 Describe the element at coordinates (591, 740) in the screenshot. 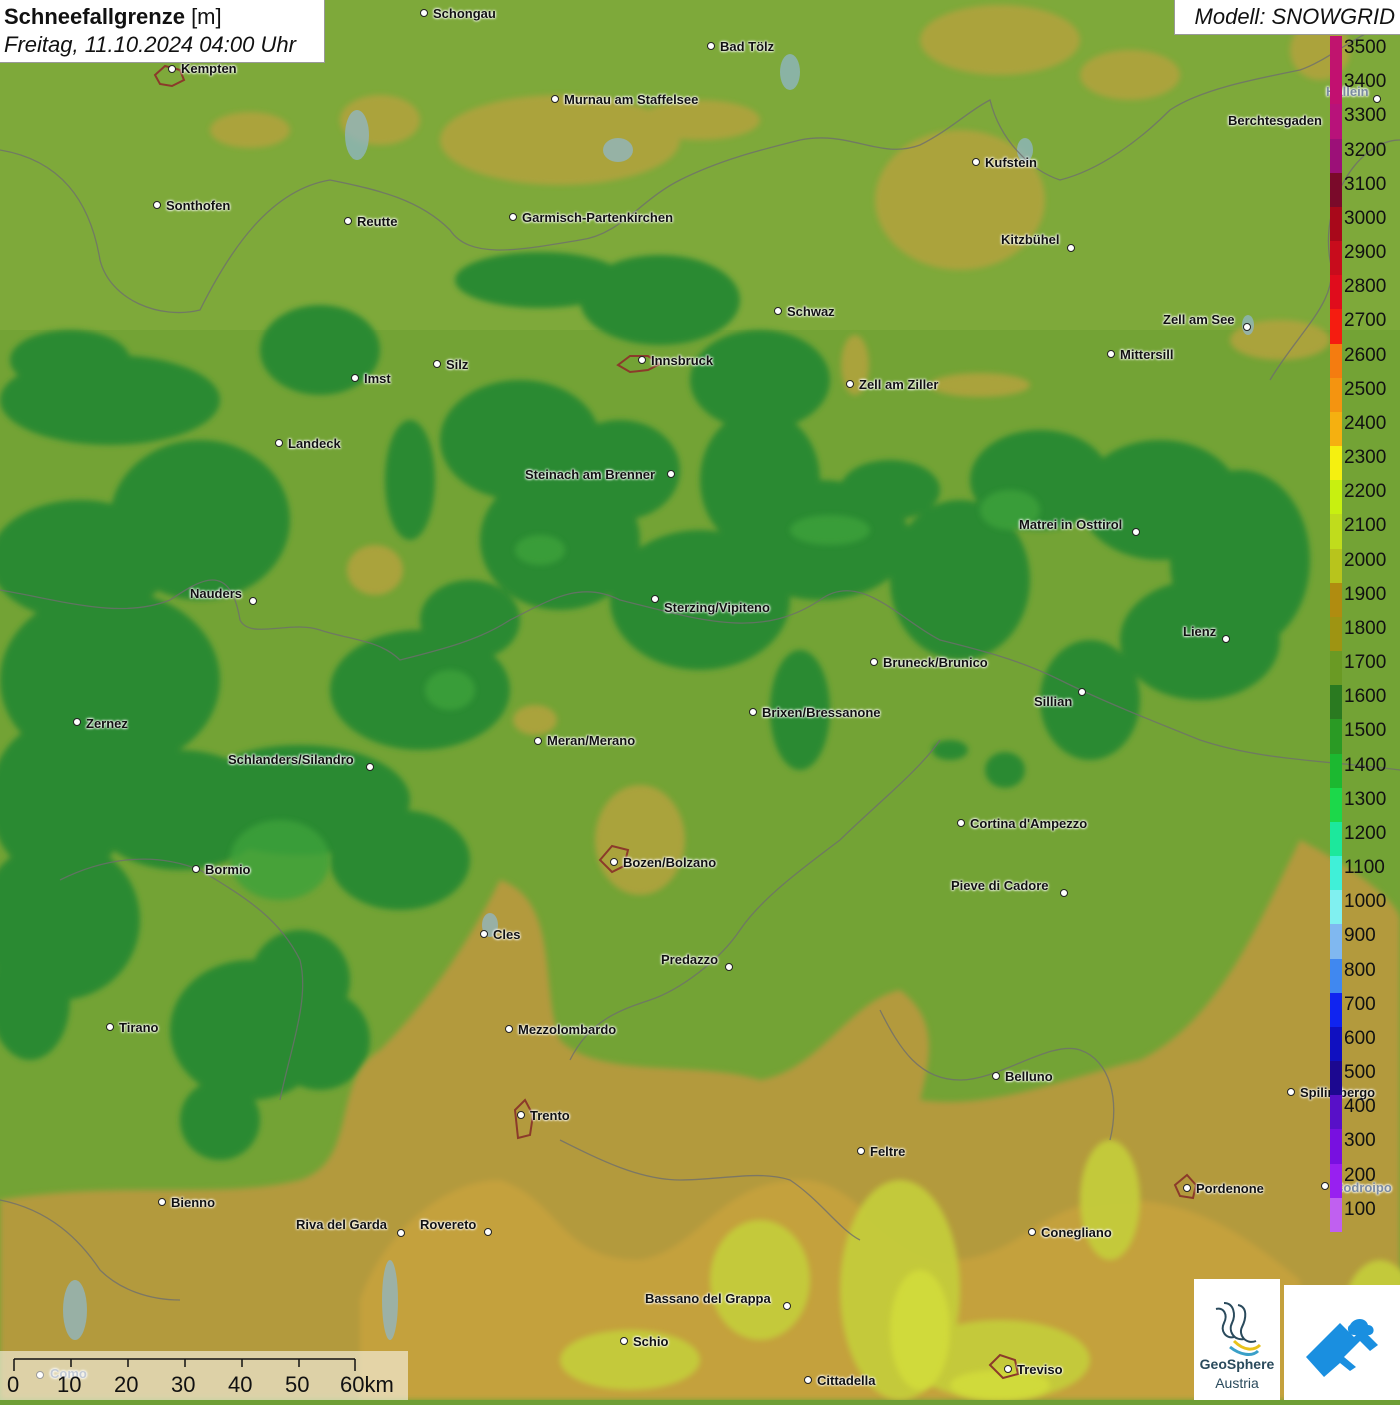

I see `city-label: Meran/Merano` at that location.